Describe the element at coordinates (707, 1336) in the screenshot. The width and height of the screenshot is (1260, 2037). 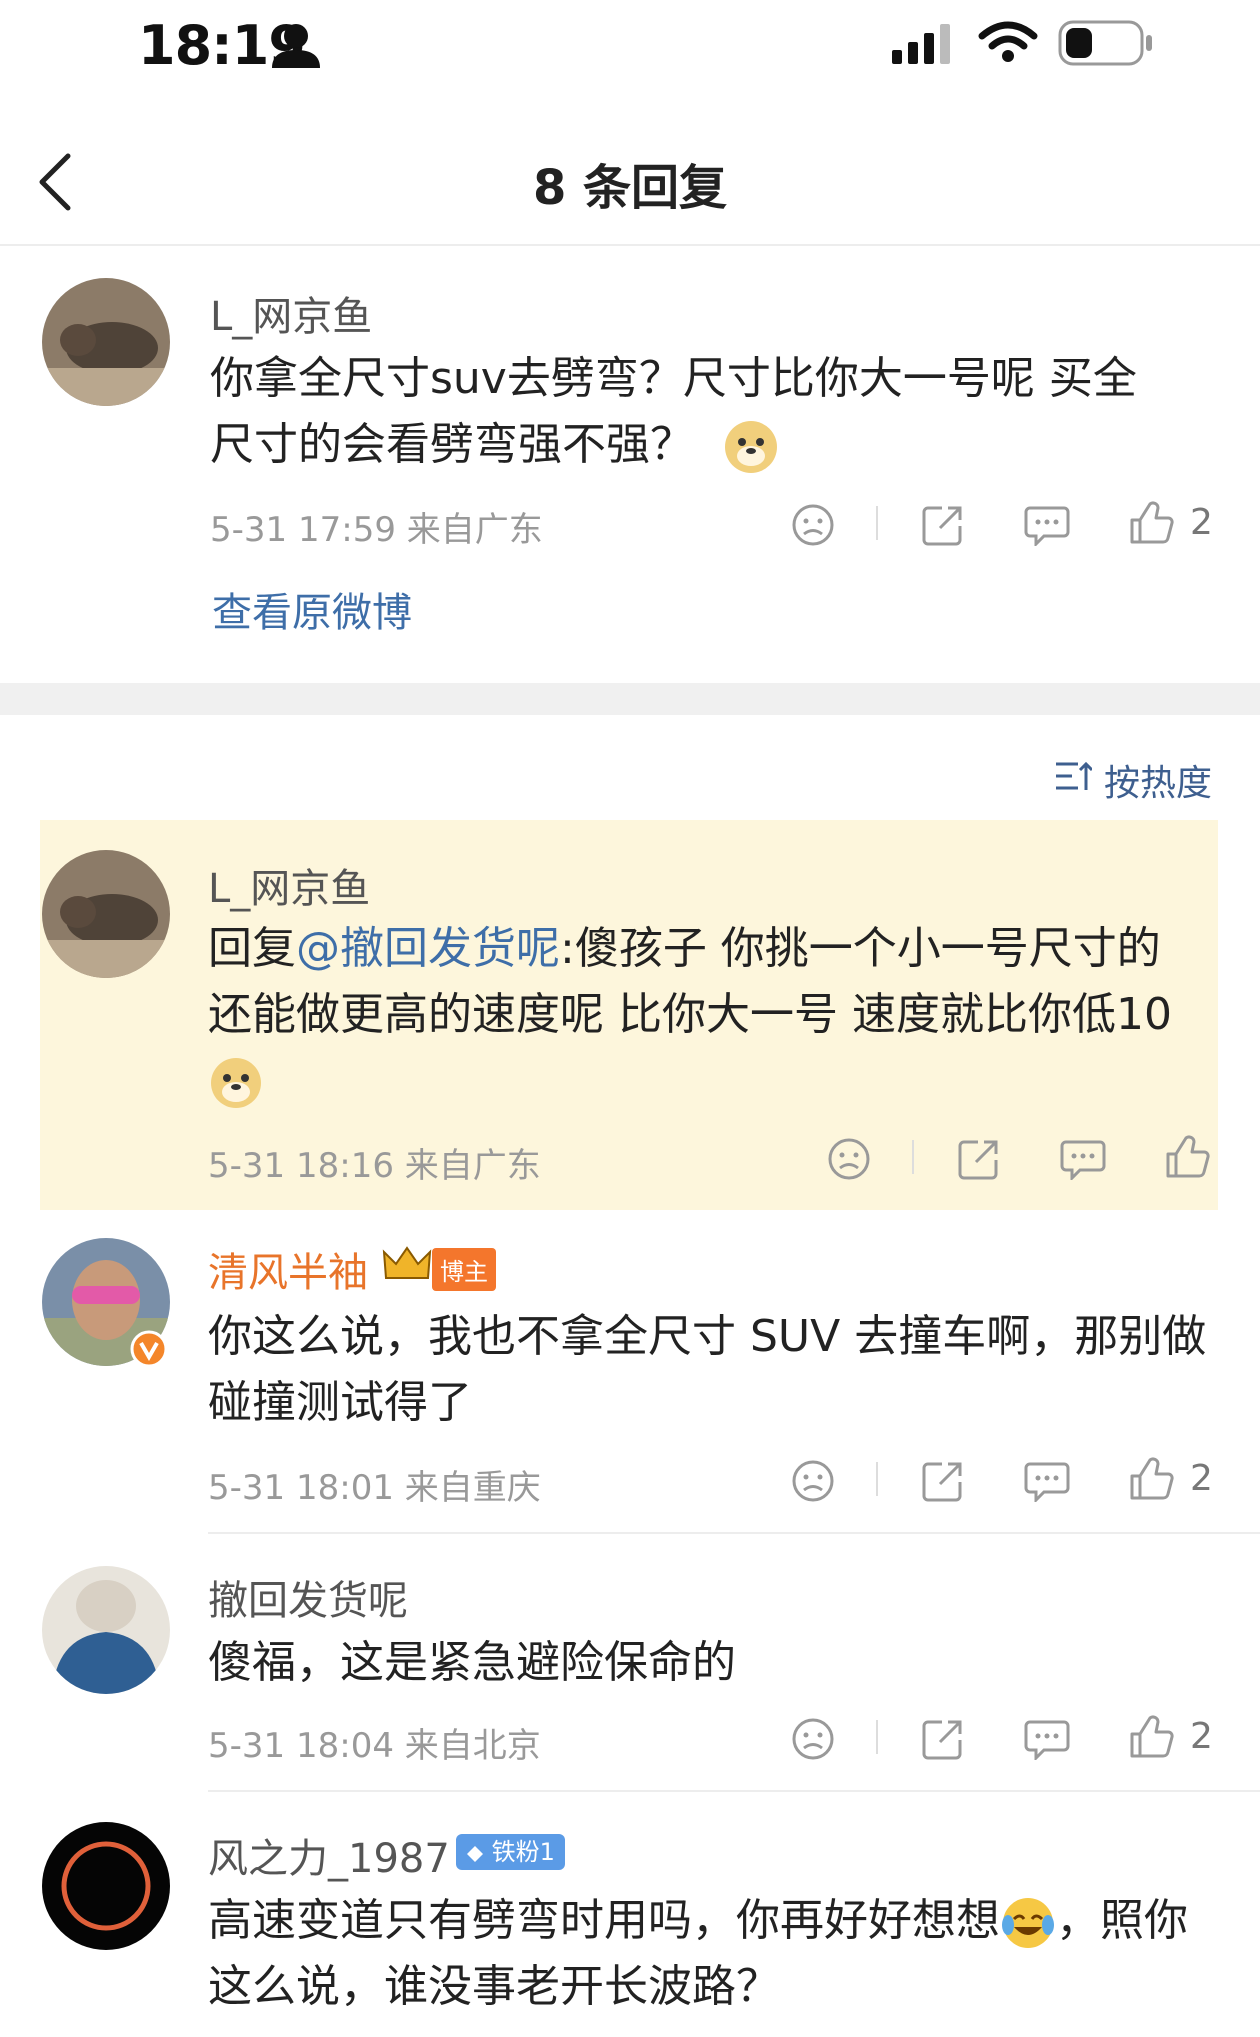
I see `reply-line: 你这么说，我也不拿全尺寸 SUV 去撞车啊，那别做` at that location.